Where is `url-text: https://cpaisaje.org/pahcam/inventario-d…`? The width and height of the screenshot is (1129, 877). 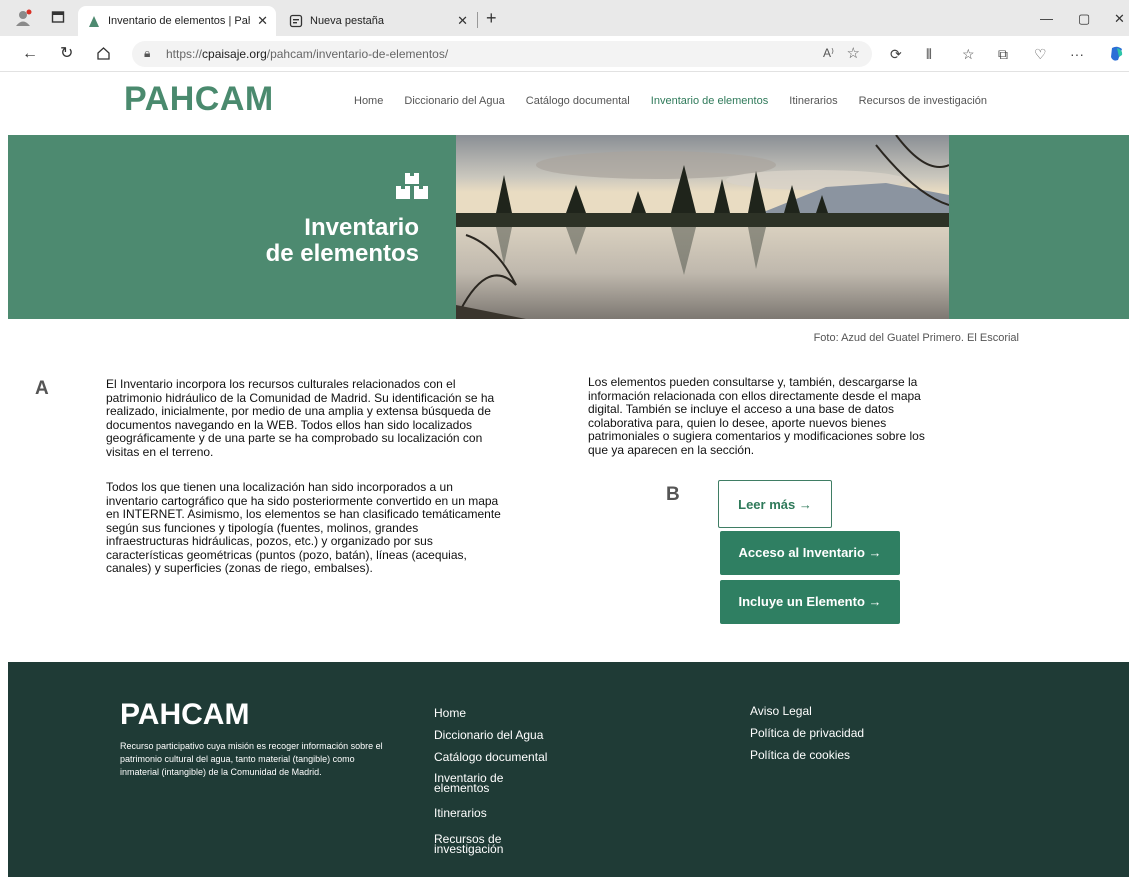
url-text: https://cpaisaje.org/pahcam/inventario-d… is located at coordinates (307, 54).